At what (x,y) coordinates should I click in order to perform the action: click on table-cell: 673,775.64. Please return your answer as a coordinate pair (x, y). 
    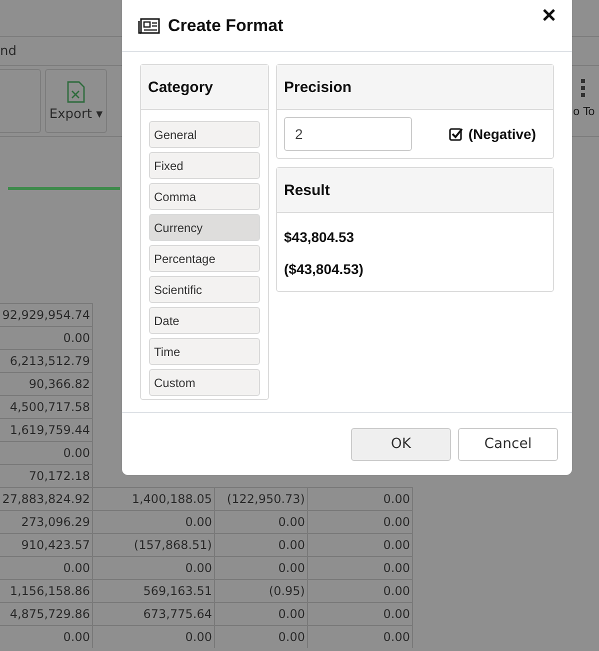
    Looking at the image, I should click on (154, 613).